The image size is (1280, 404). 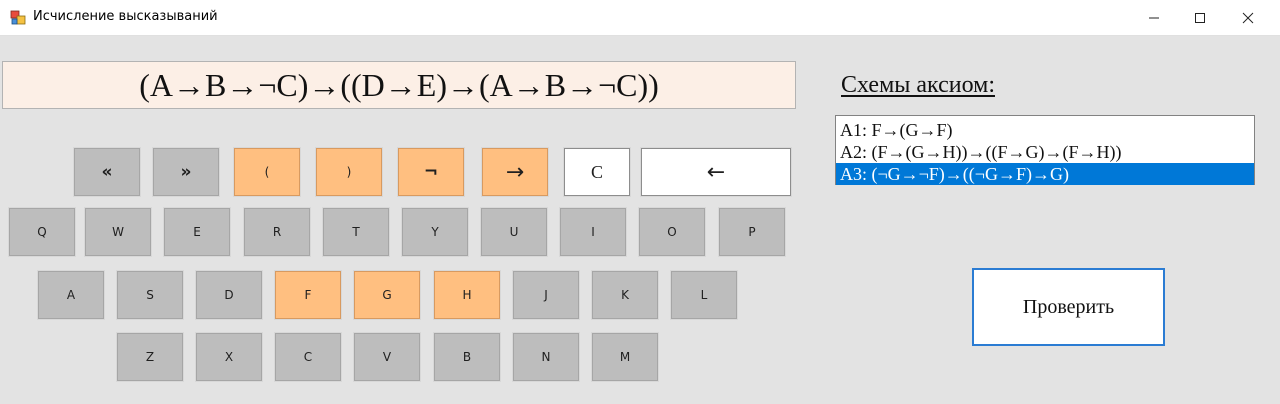 What do you see at coordinates (150, 357) in the screenshot?
I see `key-z: Z` at bounding box center [150, 357].